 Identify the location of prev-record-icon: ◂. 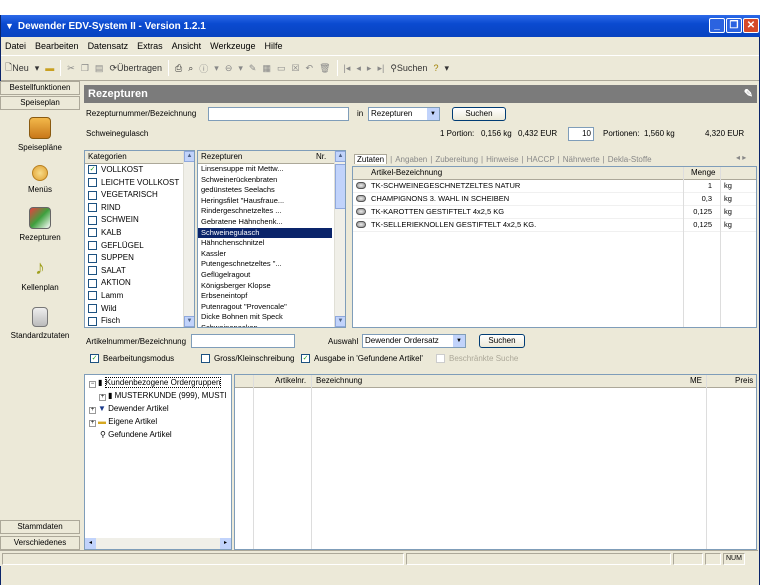
(358, 68).